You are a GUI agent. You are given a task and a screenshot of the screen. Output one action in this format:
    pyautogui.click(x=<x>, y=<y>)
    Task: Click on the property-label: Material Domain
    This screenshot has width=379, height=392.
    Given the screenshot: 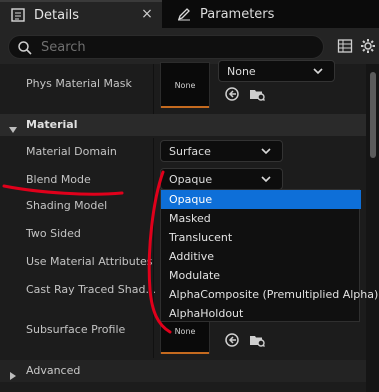 What is the action you would take?
    pyautogui.click(x=71, y=151)
    